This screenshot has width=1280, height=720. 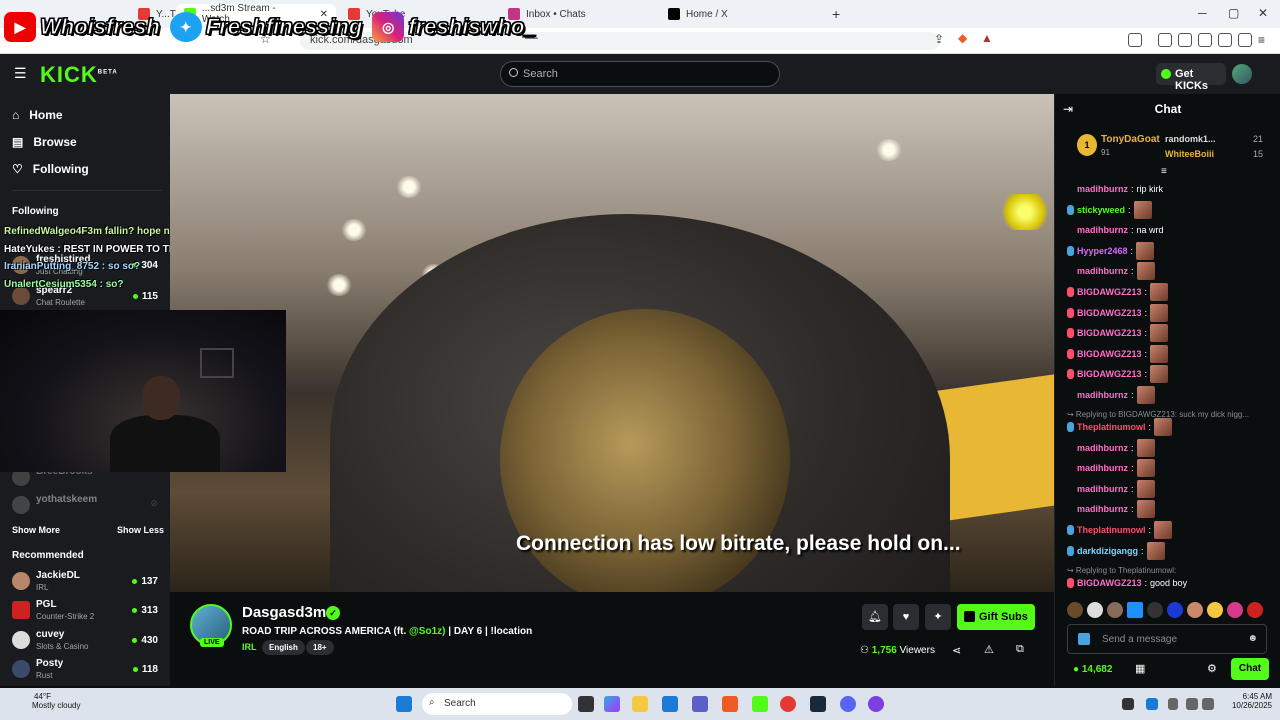 I want to click on nav-browse: ▤ Browse, so click(x=44, y=142).